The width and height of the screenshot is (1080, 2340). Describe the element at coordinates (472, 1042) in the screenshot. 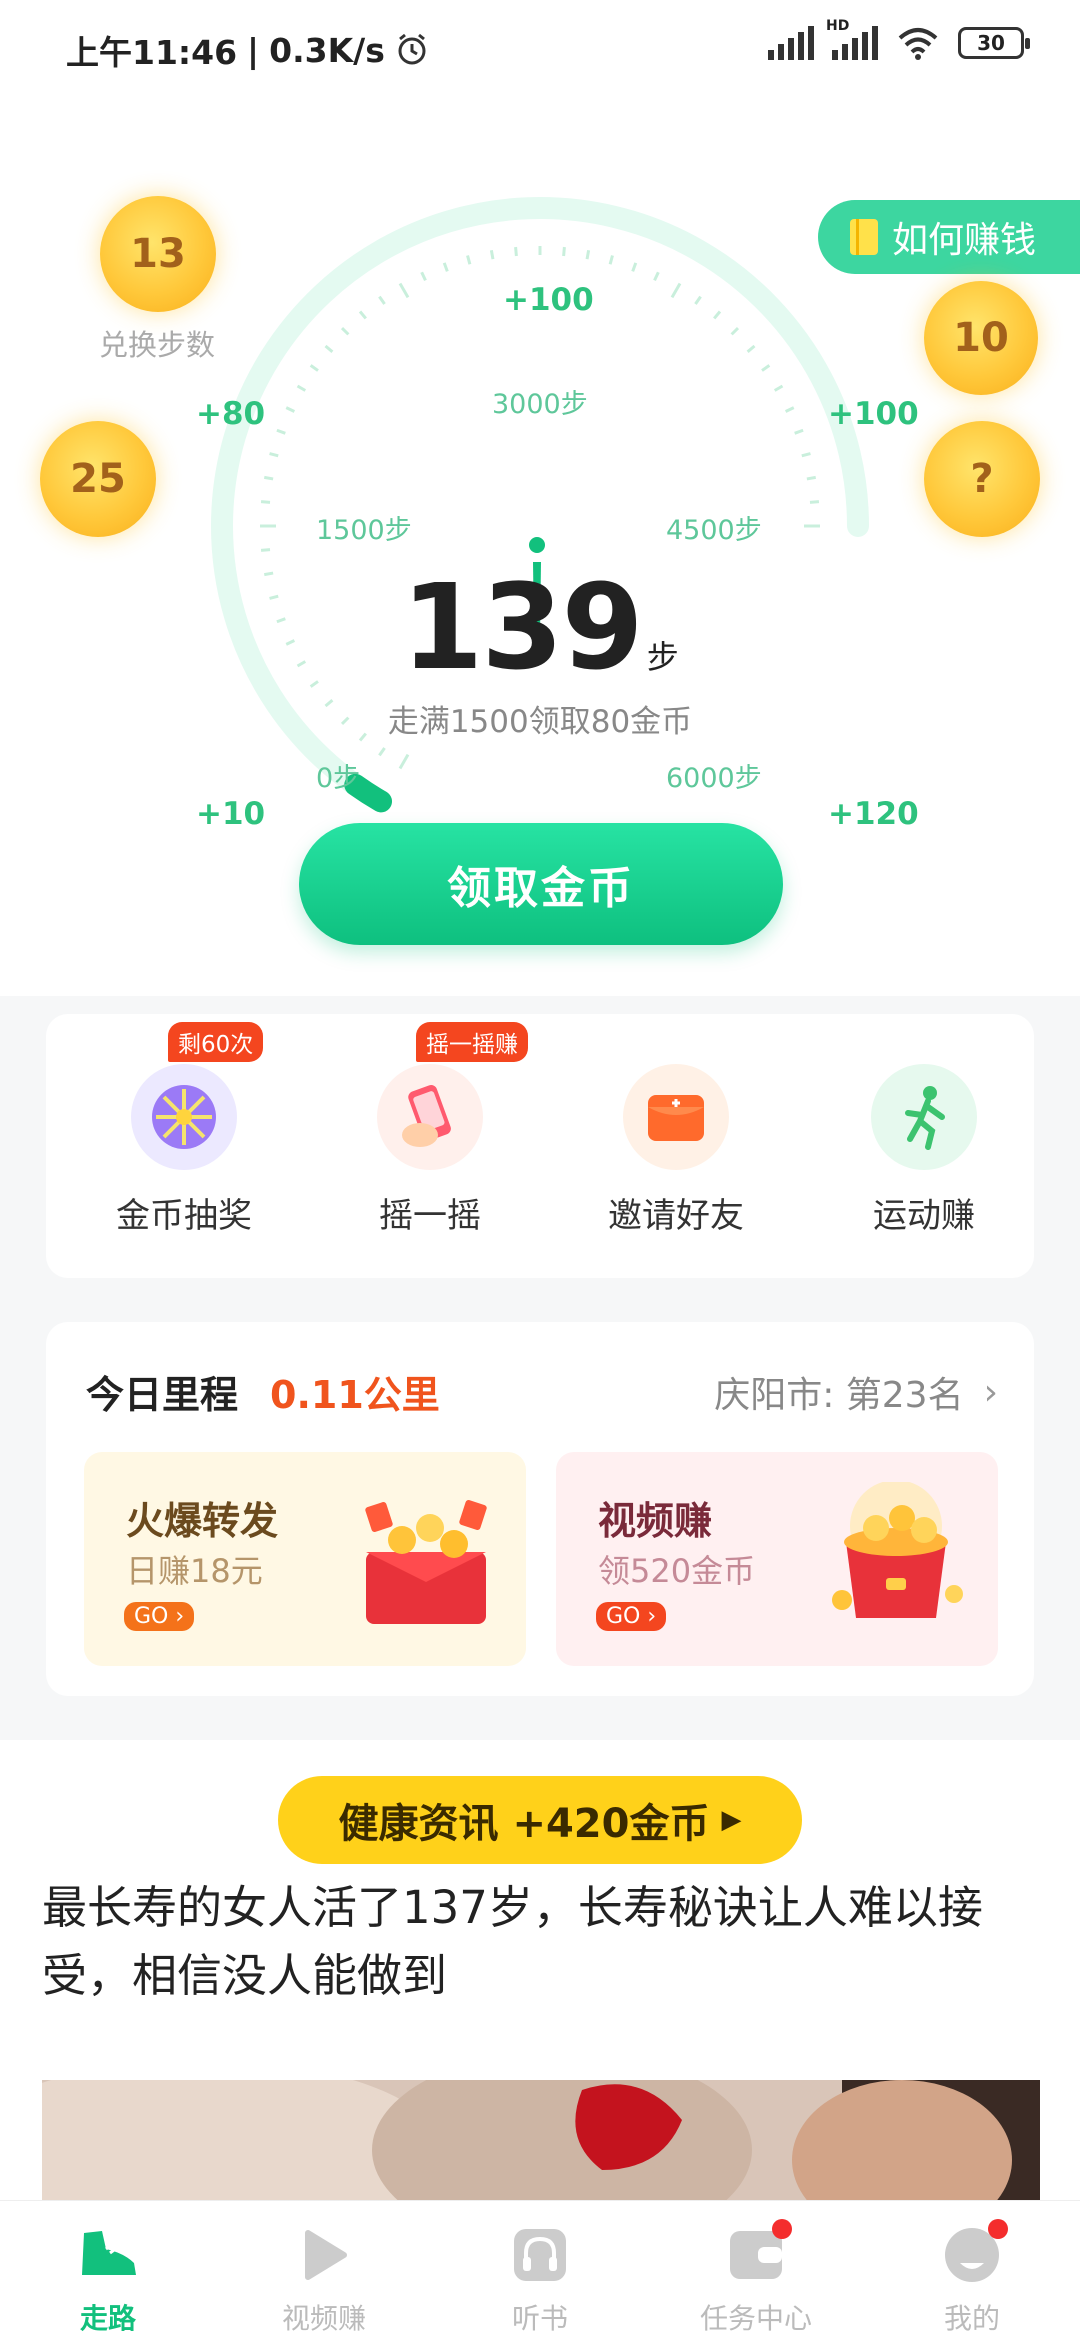

I see `shake-earn-badge: 摇一摇赚` at that location.